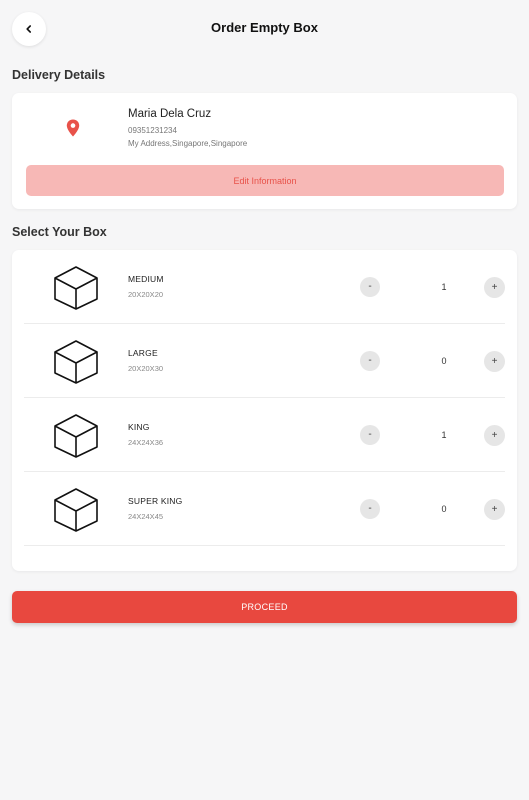  I want to click on box-row-king: KING 24X24X36 - 1 +, so click(264, 435).